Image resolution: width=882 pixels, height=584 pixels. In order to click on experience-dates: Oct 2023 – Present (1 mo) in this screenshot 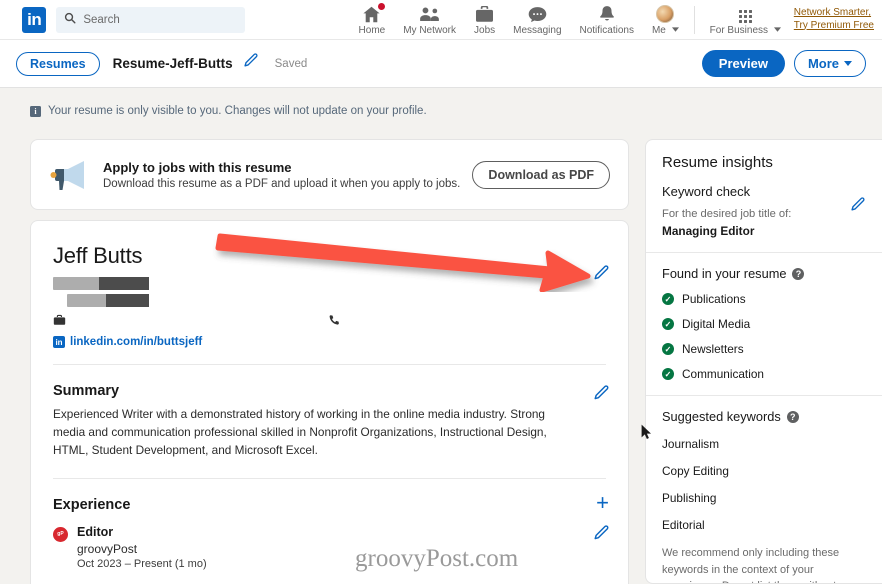, I will do `click(142, 563)`.